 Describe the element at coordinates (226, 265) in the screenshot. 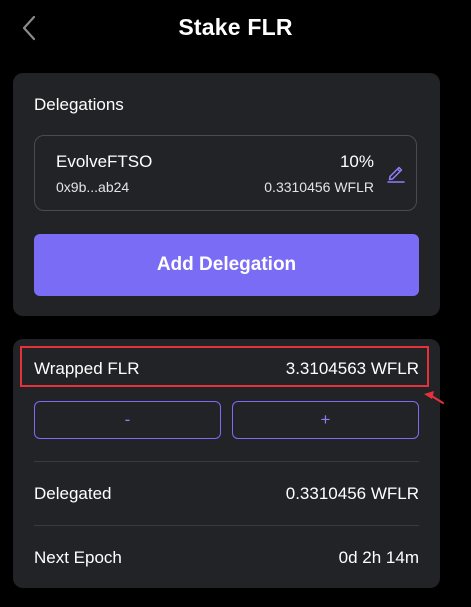

I see `add-delegation-button: Add Delegation` at that location.